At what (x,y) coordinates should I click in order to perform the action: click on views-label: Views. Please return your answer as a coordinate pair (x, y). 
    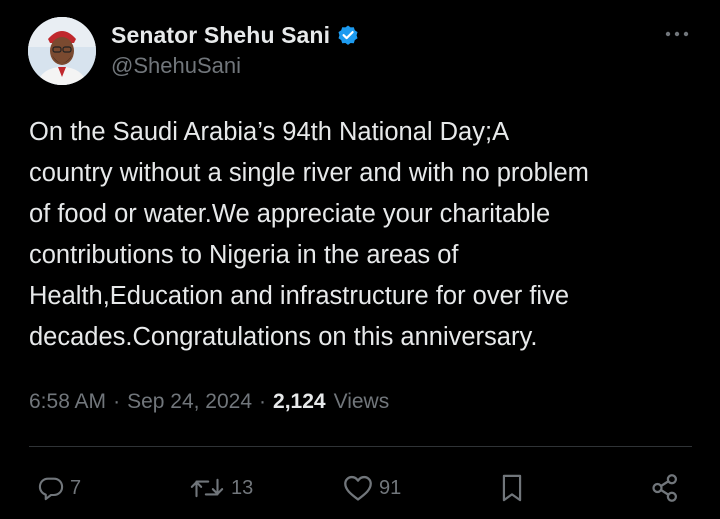
    Looking at the image, I should click on (361, 401).